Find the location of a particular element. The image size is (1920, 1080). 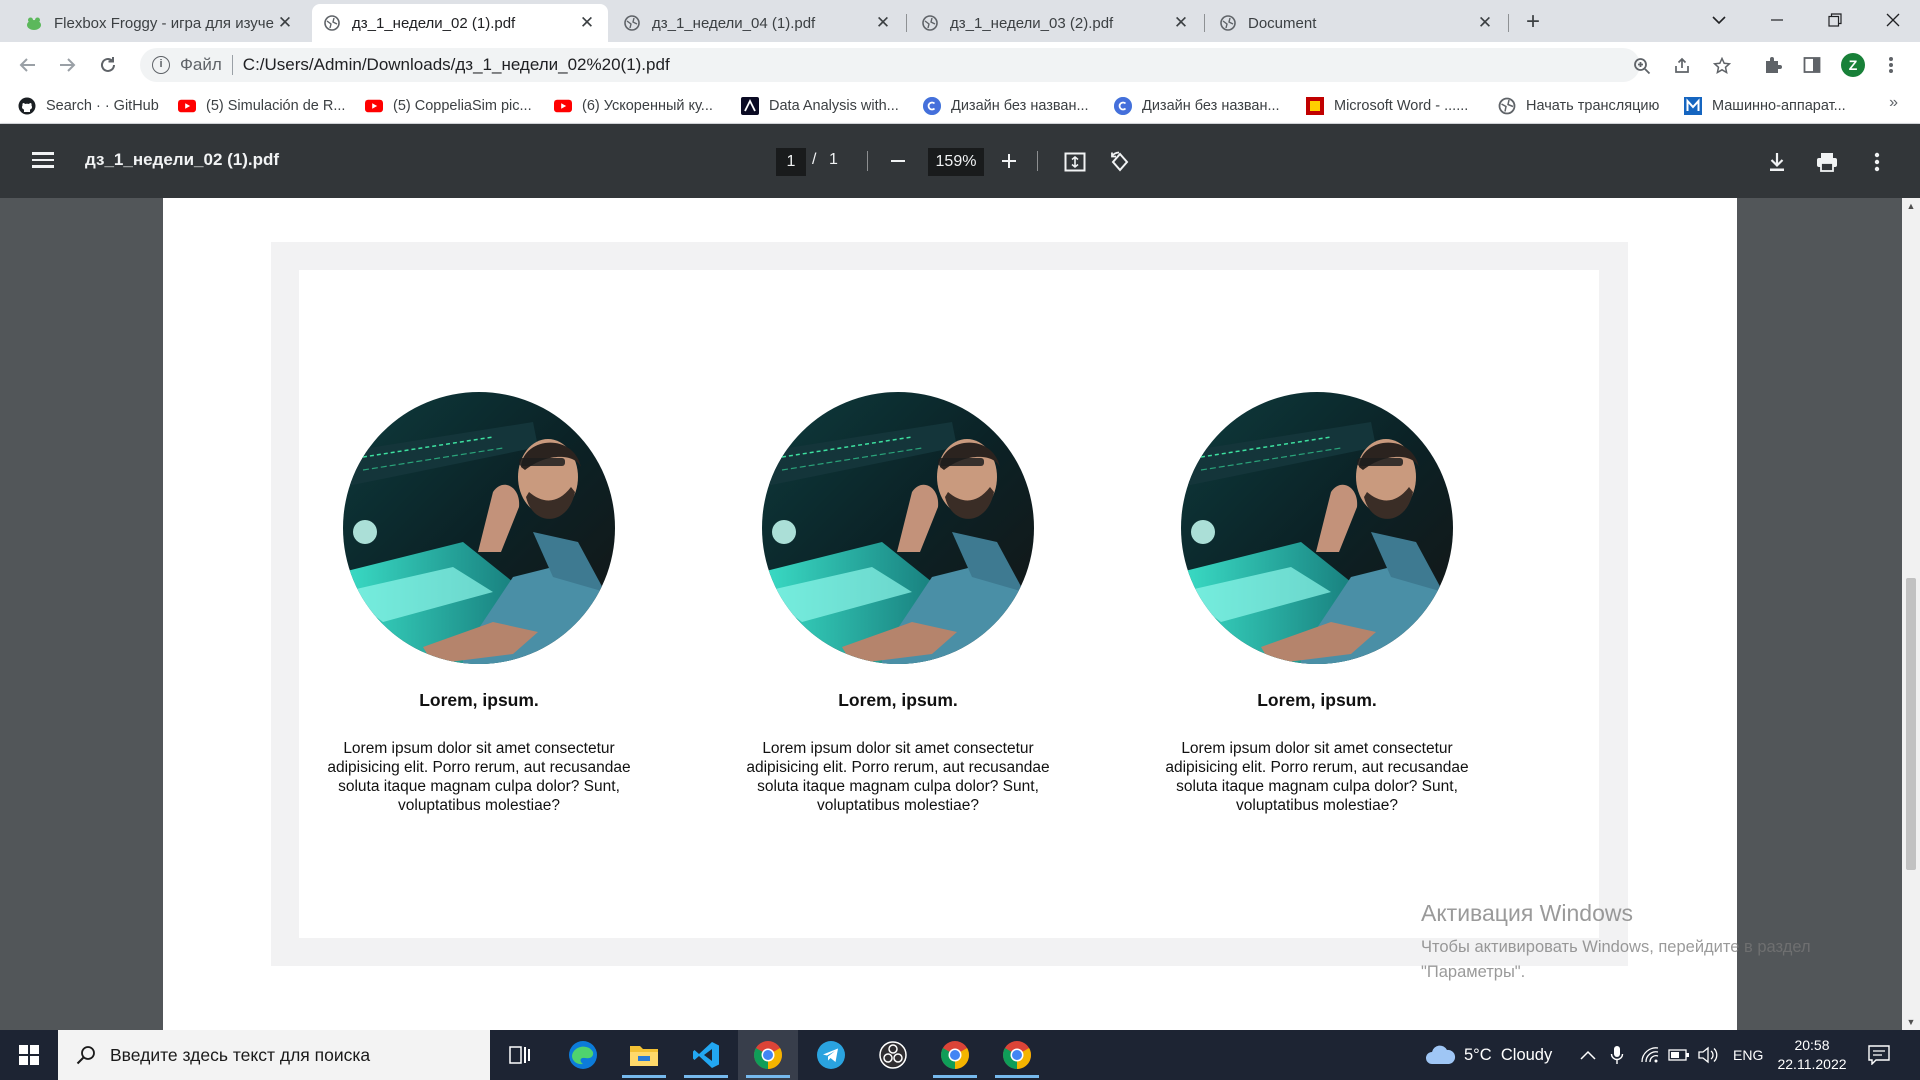

minimize-button is located at coordinates (1777, 20).